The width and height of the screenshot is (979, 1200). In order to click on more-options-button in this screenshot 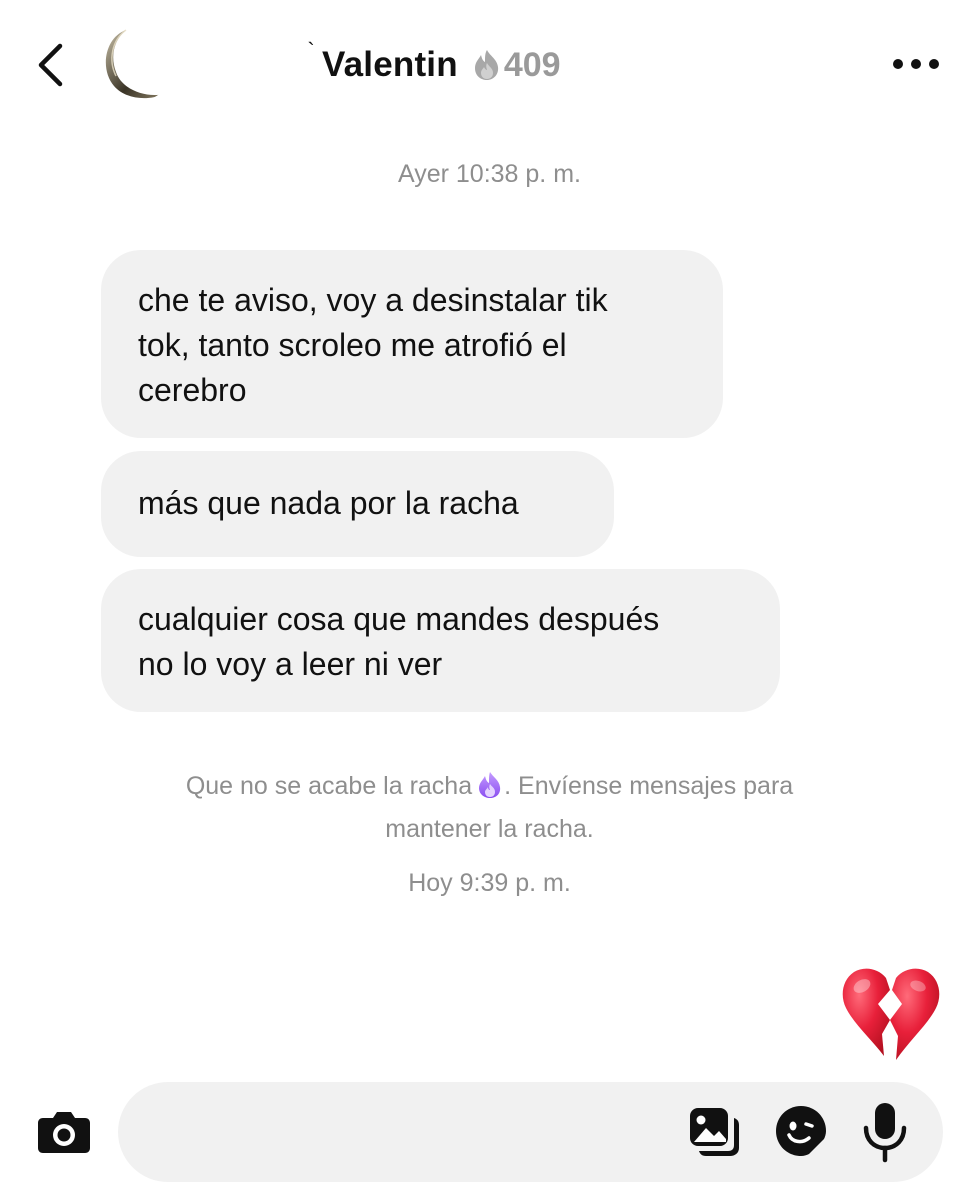, I will do `click(916, 64)`.